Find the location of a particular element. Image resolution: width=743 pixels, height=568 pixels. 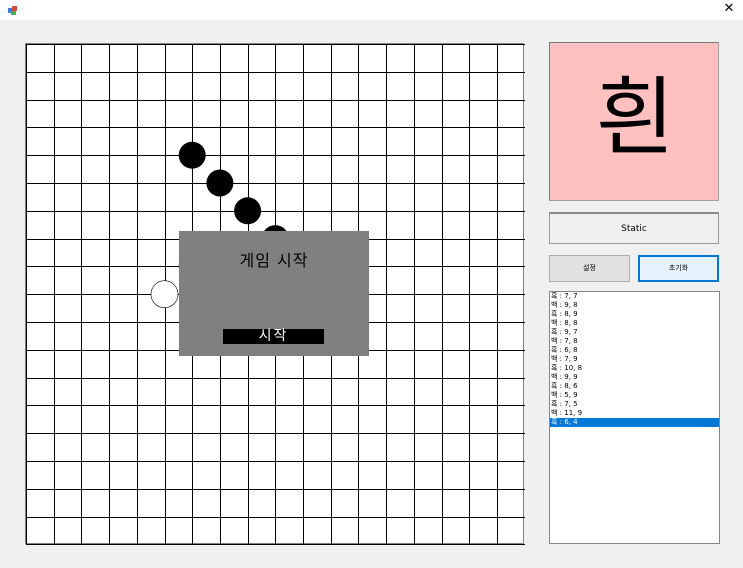

list-item: 백 : 11, 9 is located at coordinates (634, 413).